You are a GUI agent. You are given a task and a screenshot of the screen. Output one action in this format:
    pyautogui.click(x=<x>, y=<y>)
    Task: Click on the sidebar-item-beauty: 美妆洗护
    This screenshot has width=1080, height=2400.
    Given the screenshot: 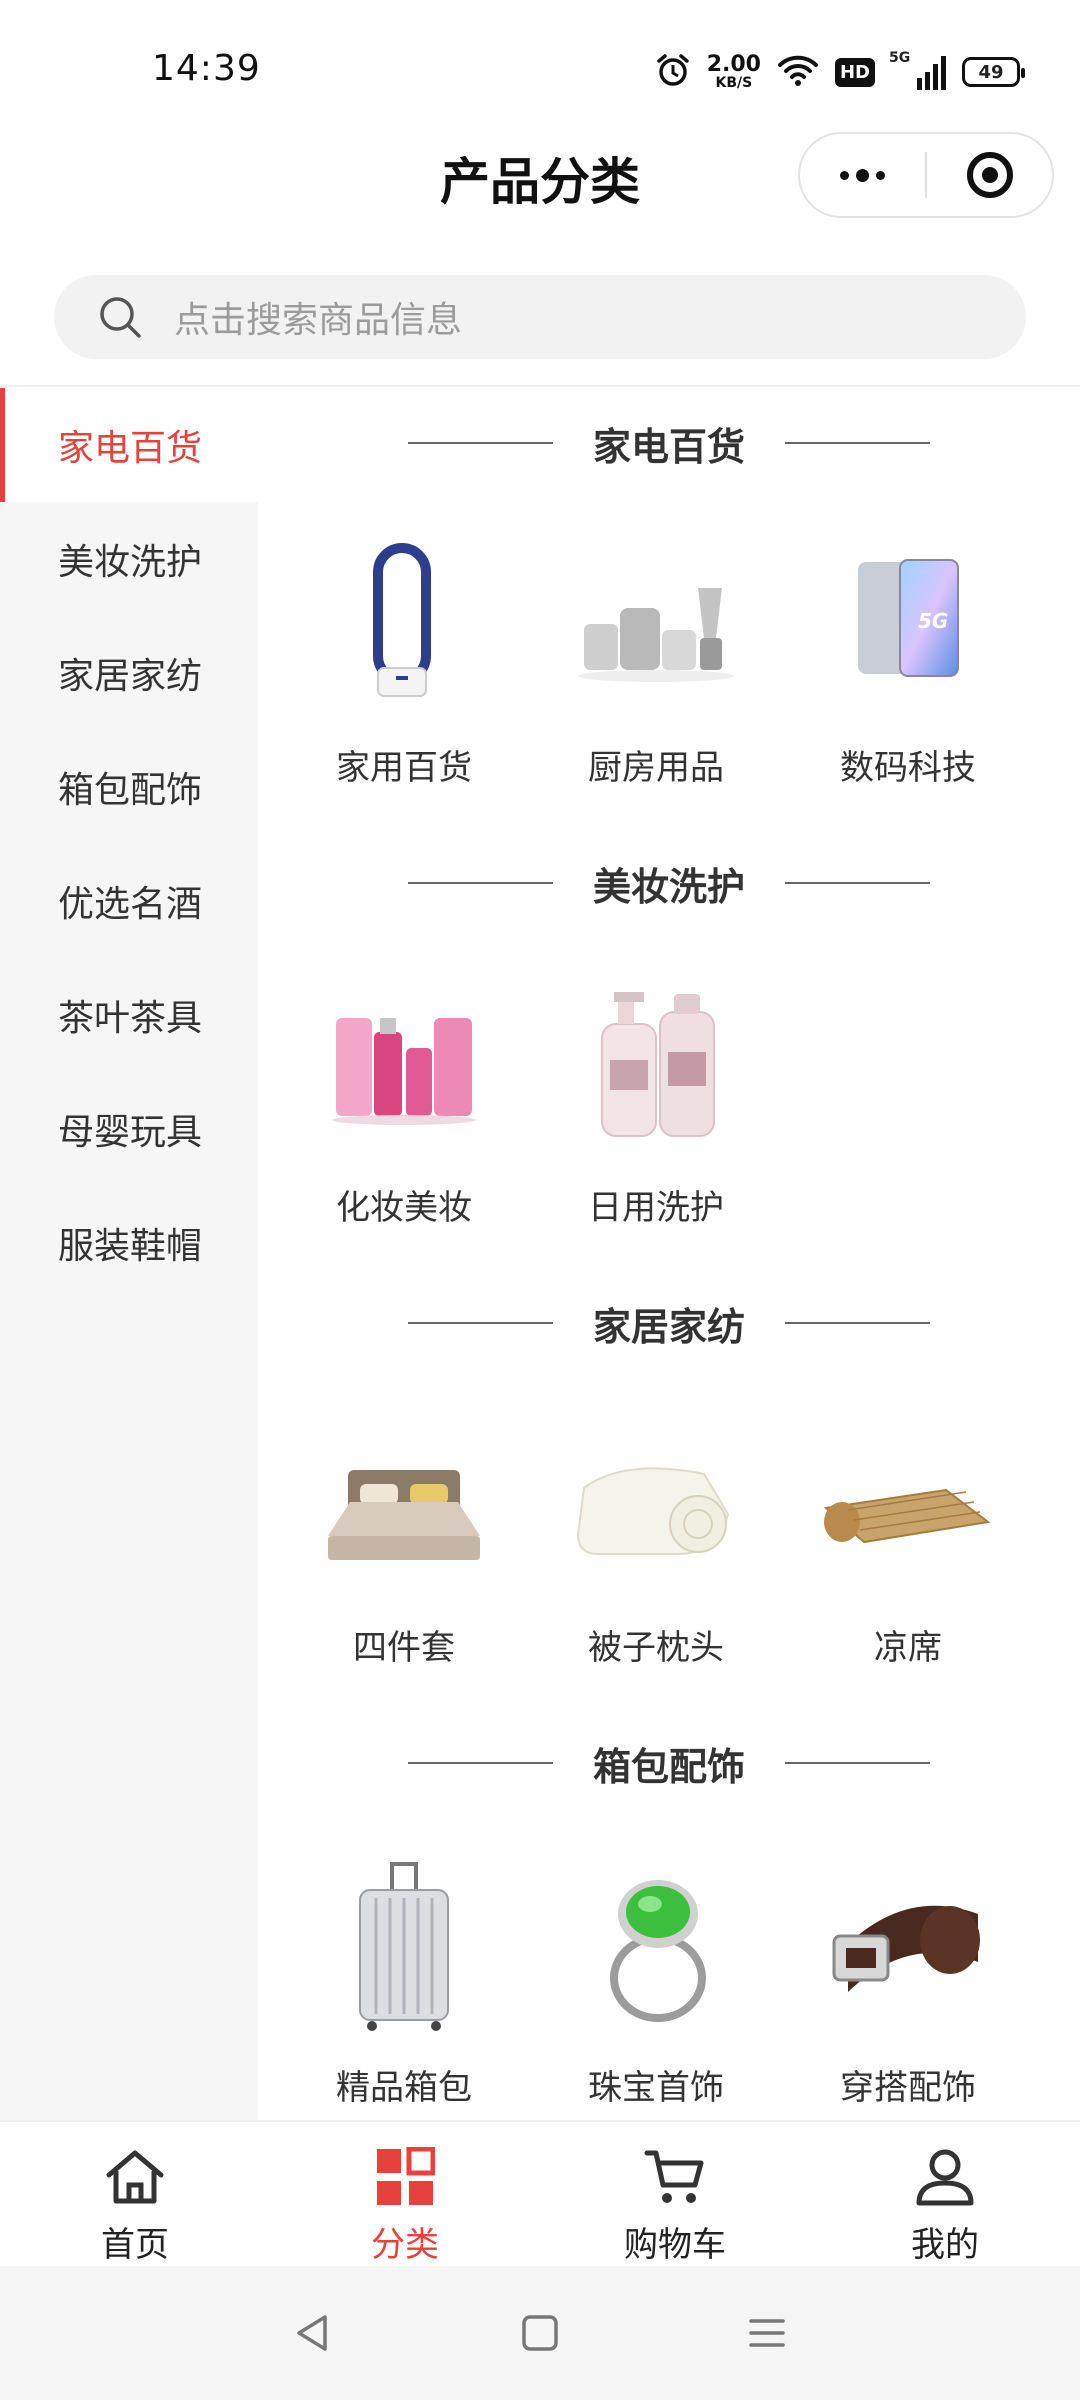 What is the action you would take?
    pyautogui.click(x=129, y=559)
    